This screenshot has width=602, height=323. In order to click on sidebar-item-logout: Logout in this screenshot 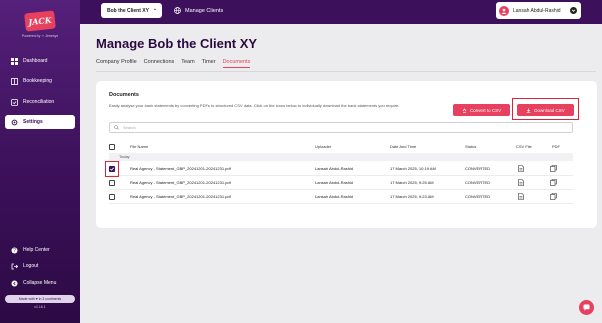, I will do `click(40, 266)`.